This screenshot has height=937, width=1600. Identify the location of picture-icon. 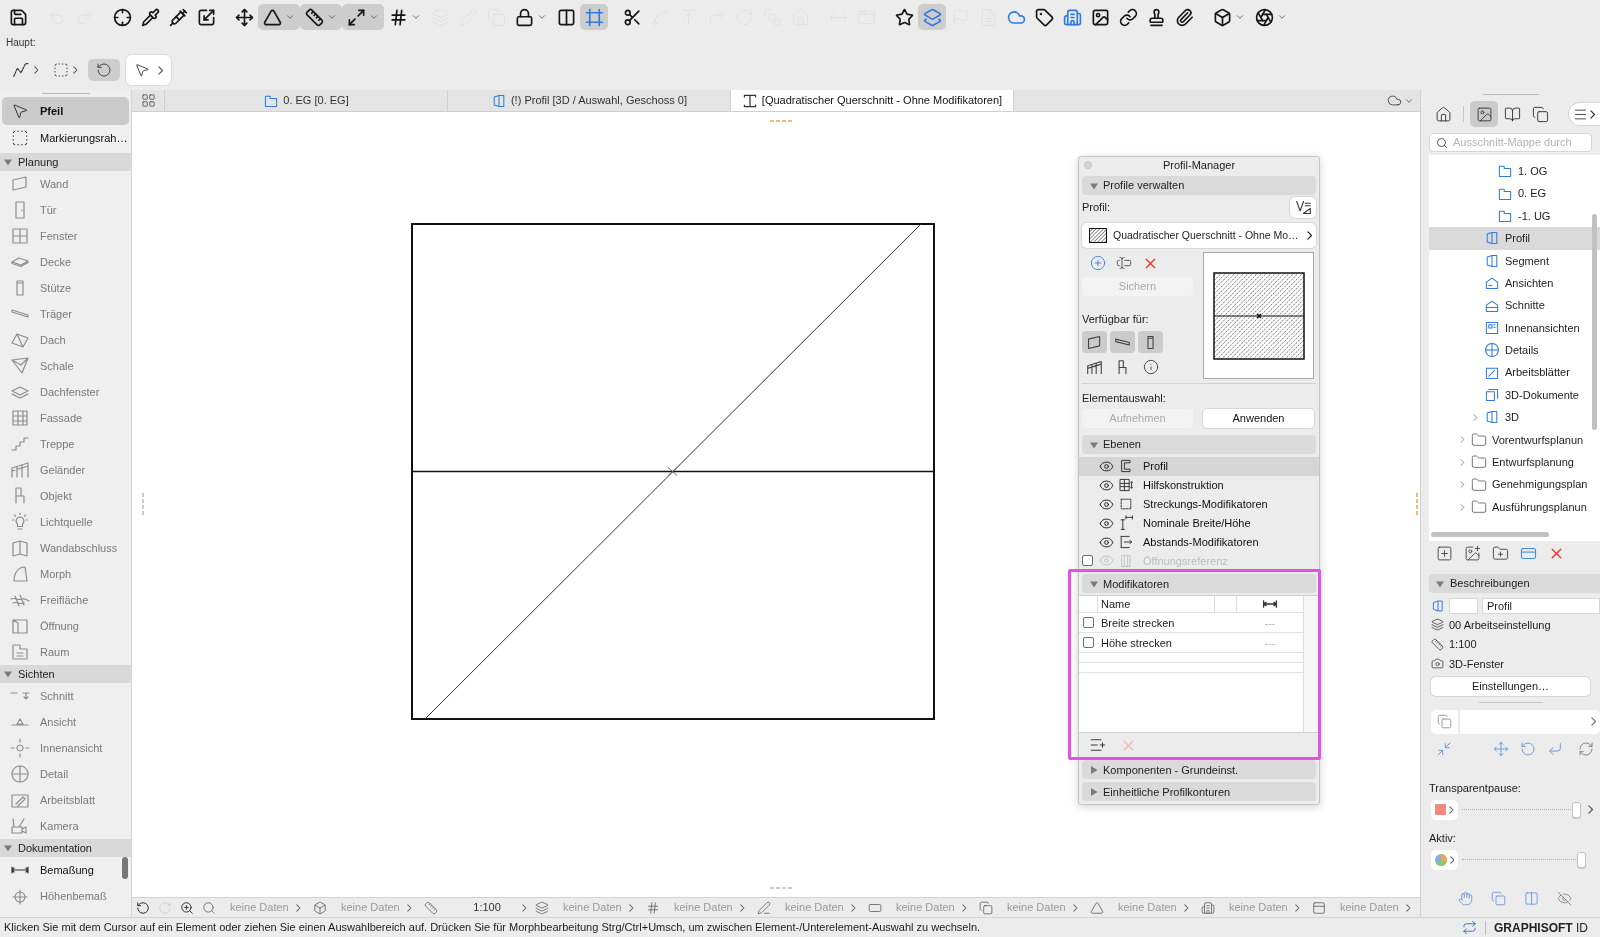
(1484, 114).